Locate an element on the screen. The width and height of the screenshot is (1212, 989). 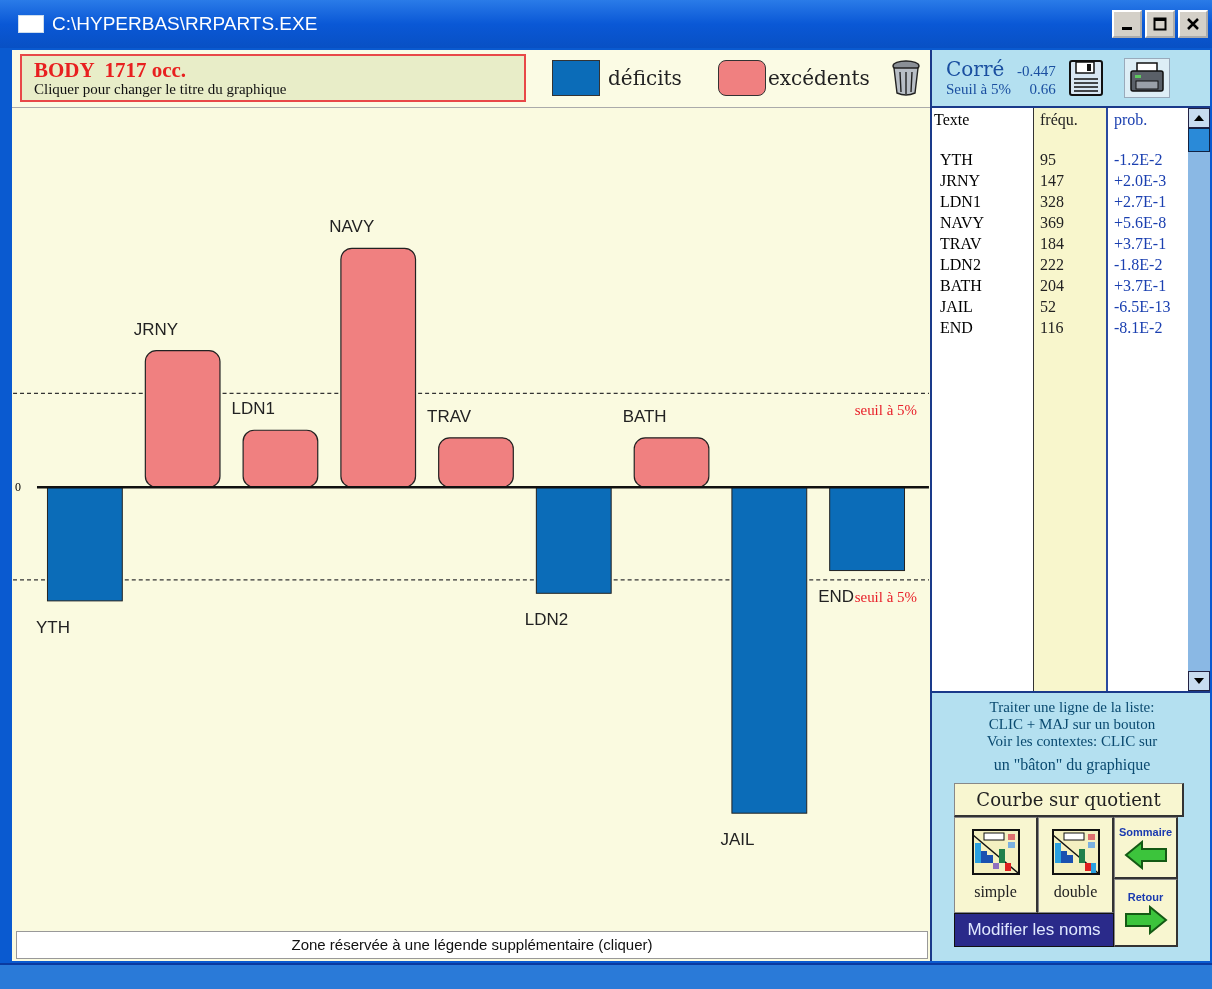
table-cell-text: 147 is located at coordinates (1052, 180).